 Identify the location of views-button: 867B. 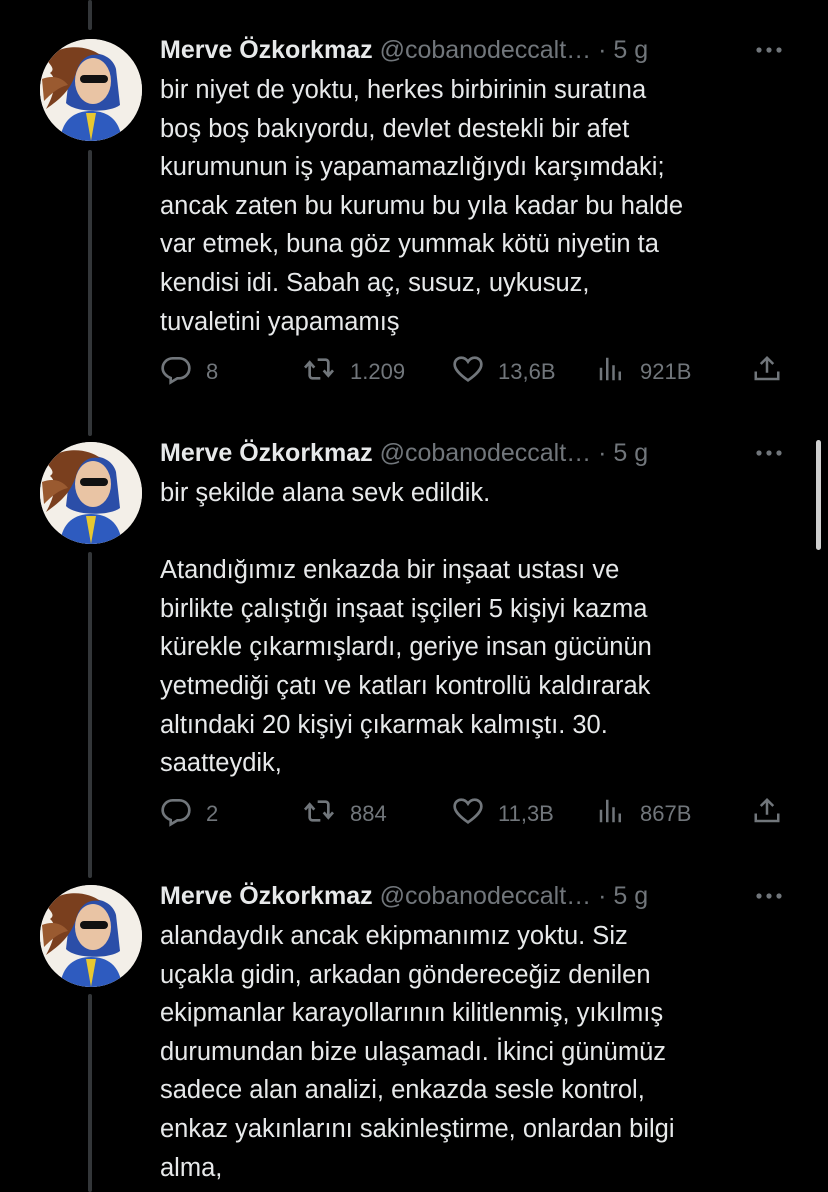
(643, 814).